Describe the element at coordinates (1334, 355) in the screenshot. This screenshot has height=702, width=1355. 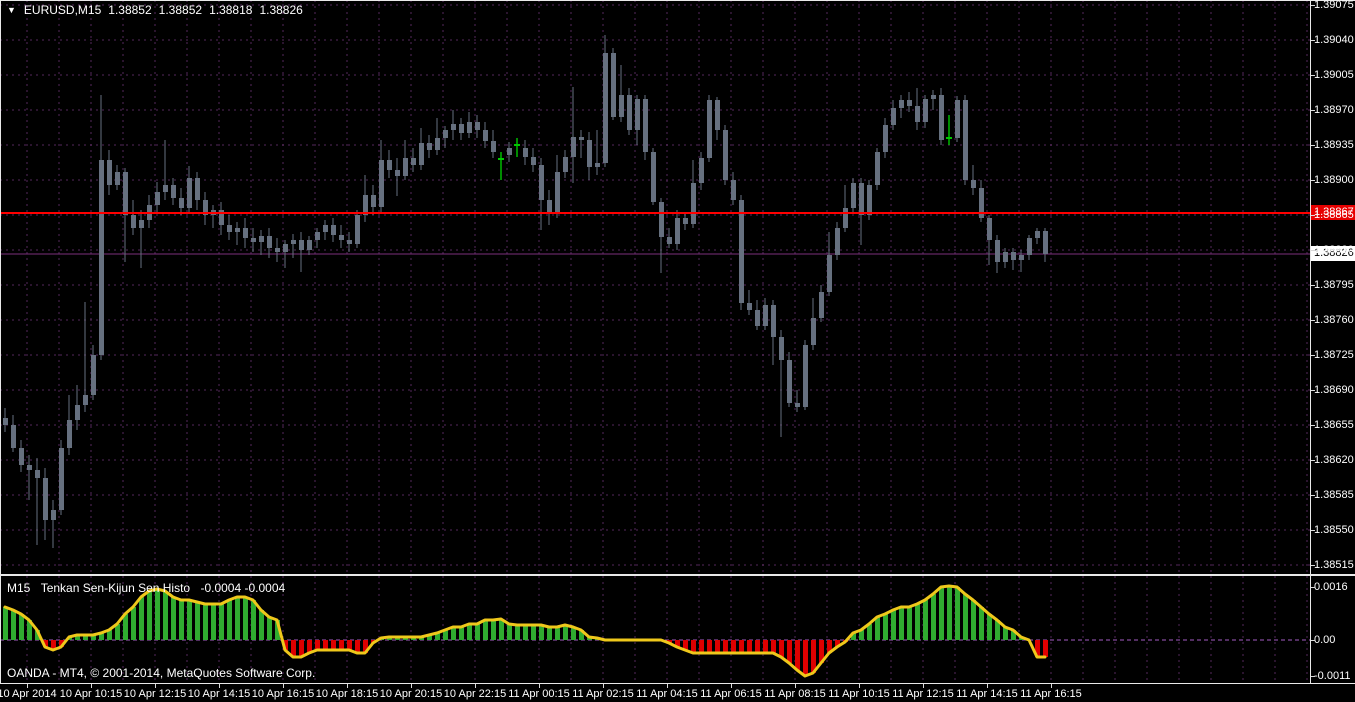
I see `price-axis-label: 1.38725` at that location.